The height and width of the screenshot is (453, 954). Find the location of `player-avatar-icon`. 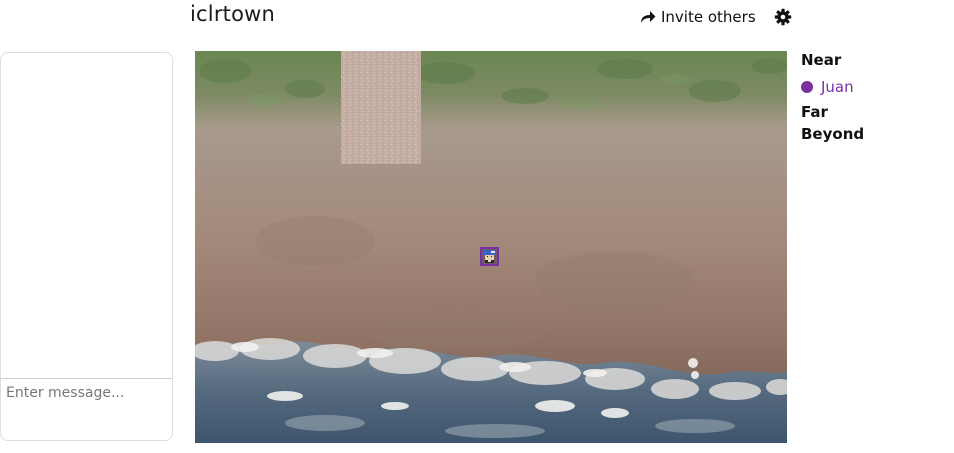

player-avatar-icon is located at coordinates (489, 256).